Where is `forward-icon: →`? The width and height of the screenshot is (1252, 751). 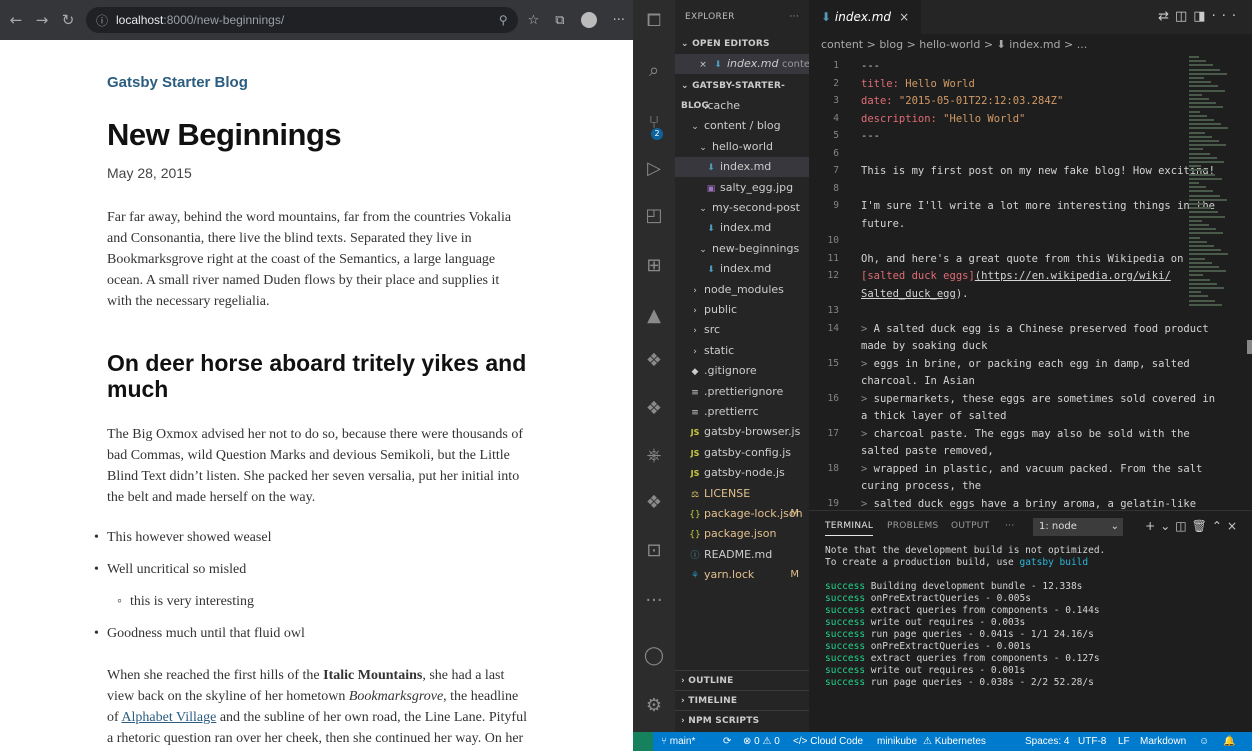
forward-icon: → is located at coordinates (42, 20).